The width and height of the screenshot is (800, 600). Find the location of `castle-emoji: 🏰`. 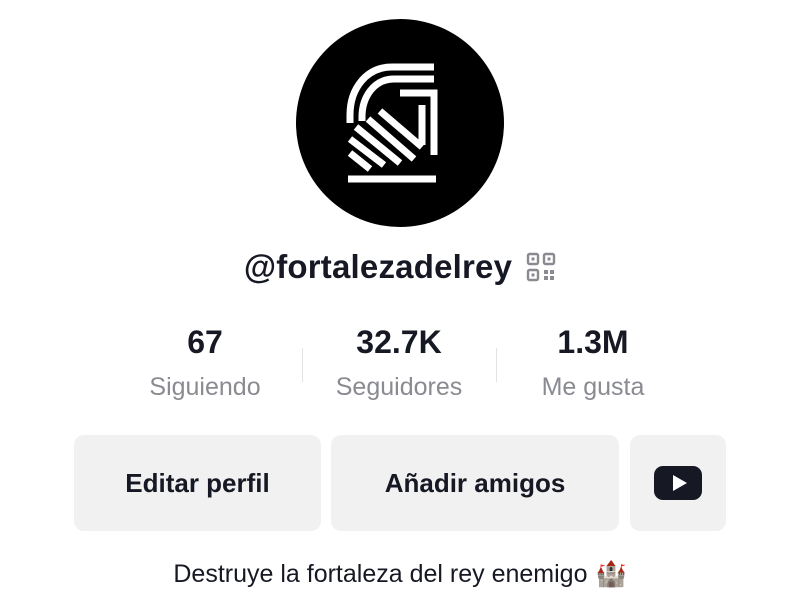

castle-emoji: 🏰 is located at coordinates (611, 574).